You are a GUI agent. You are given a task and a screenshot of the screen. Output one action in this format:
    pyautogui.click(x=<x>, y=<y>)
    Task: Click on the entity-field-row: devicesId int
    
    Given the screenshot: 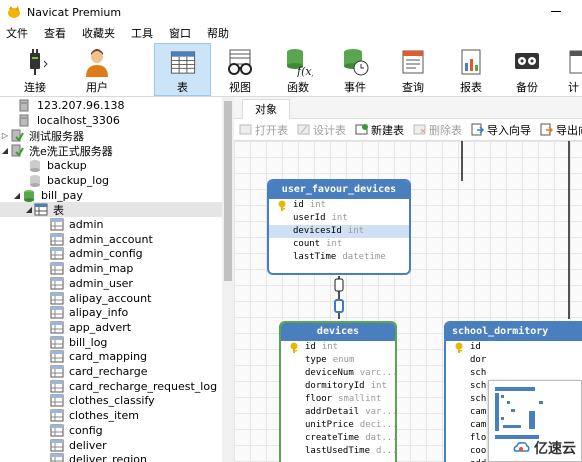 What is the action you would take?
    pyautogui.click(x=339, y=231)
    